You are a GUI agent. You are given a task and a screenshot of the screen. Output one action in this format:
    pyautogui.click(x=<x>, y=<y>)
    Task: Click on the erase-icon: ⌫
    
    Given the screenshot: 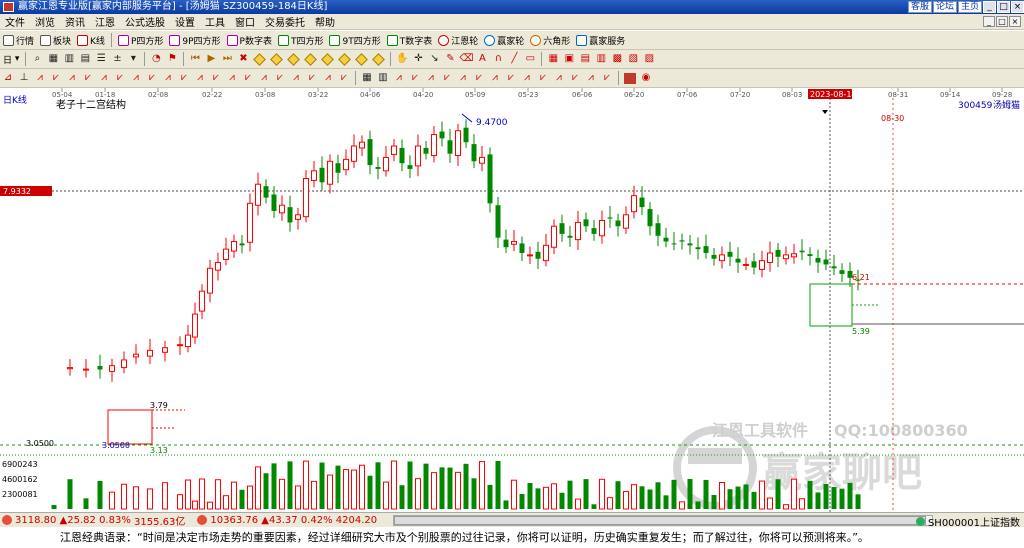 What is the action you would take?
    pyautogui.click(x=466, y=59)
    